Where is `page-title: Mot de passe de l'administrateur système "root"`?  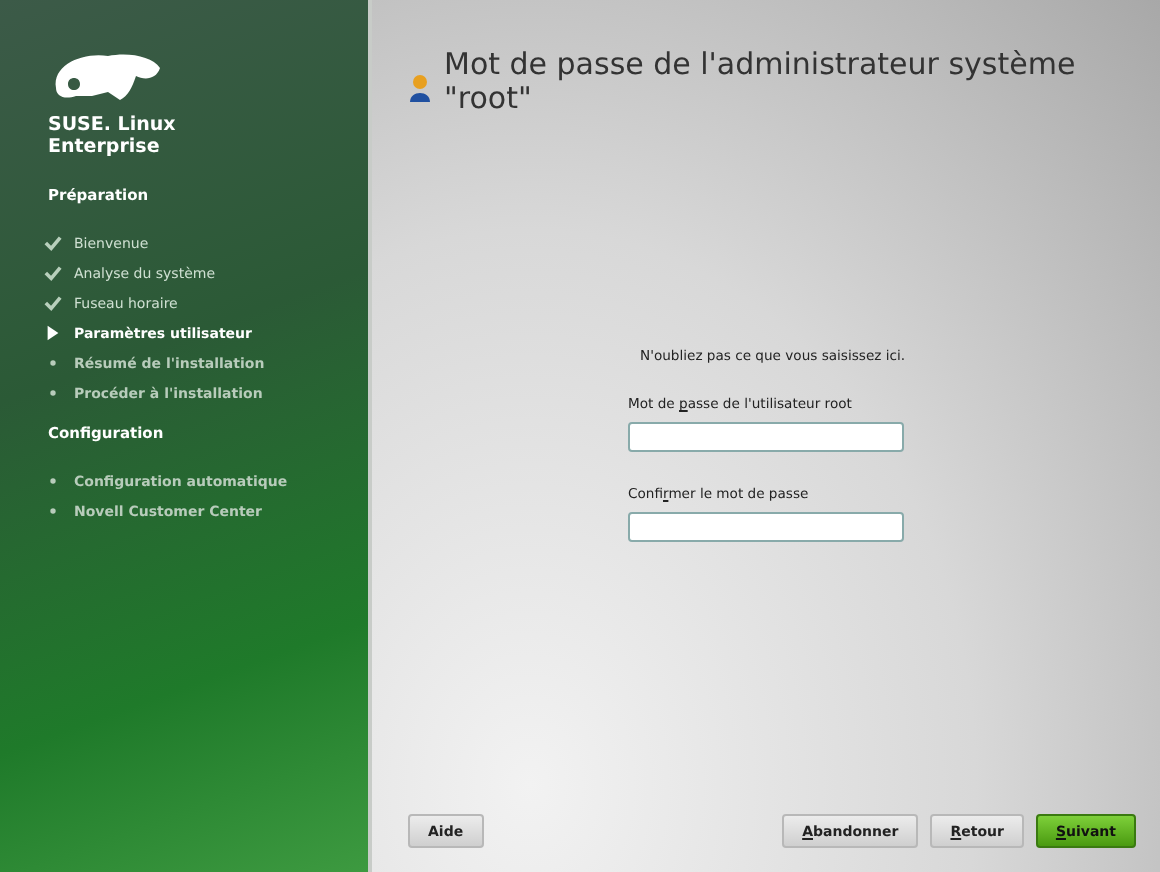
page-title: Mot de passe de l'administrateur système "root" is located at coordinates (761, 82).